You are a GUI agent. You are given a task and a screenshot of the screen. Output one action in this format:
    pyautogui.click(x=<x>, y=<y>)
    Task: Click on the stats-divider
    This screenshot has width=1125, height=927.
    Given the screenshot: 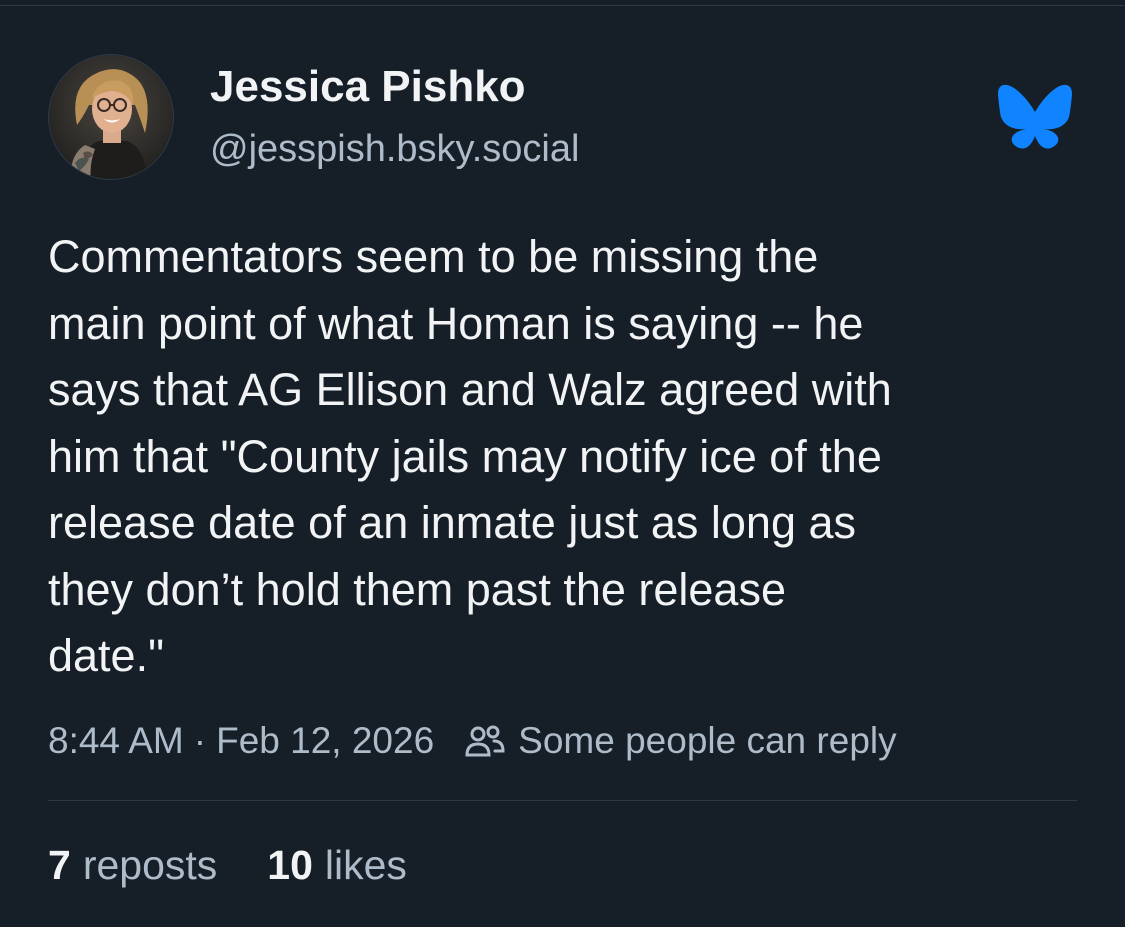 What is the action you would take?
    pyautogui.click(x=562, y=800)
    